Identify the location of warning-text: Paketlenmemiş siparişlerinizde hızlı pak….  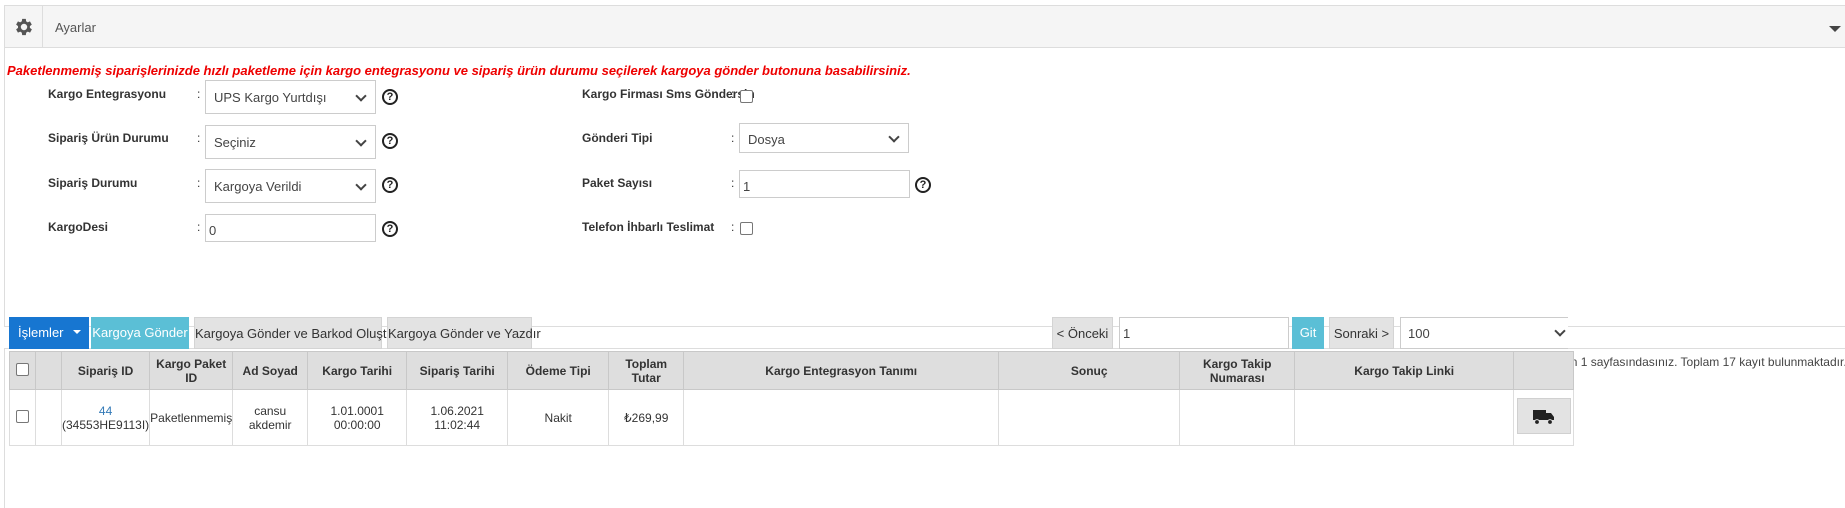
(459, 70).